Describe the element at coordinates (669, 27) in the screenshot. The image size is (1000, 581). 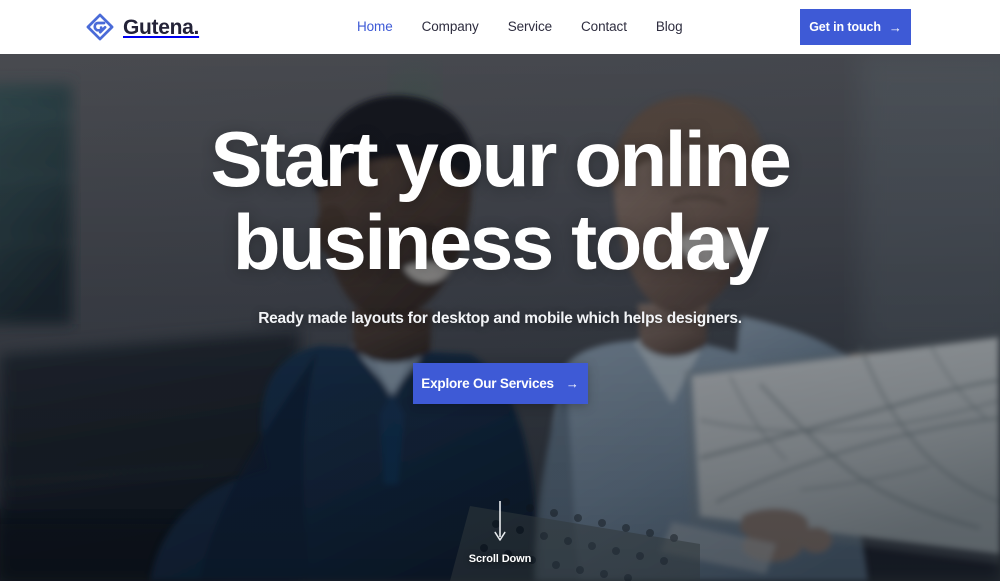
I see `nav-item-blog: Blog` at that location.